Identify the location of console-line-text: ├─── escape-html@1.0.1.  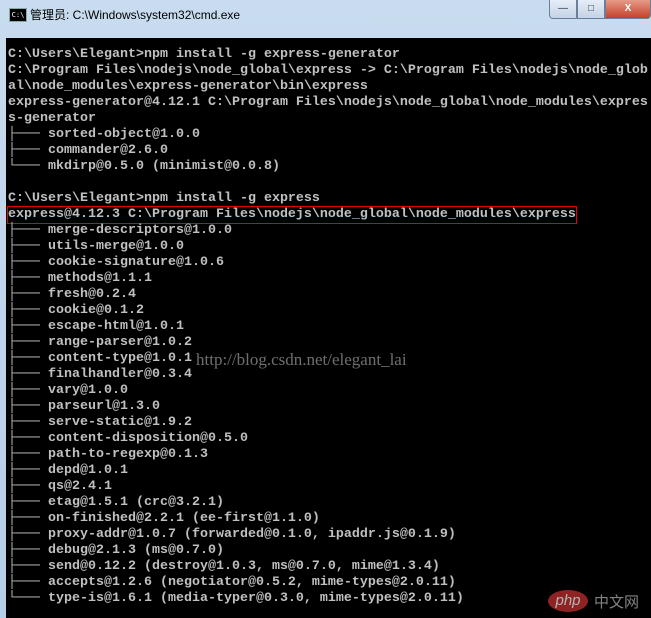
(96, 326).